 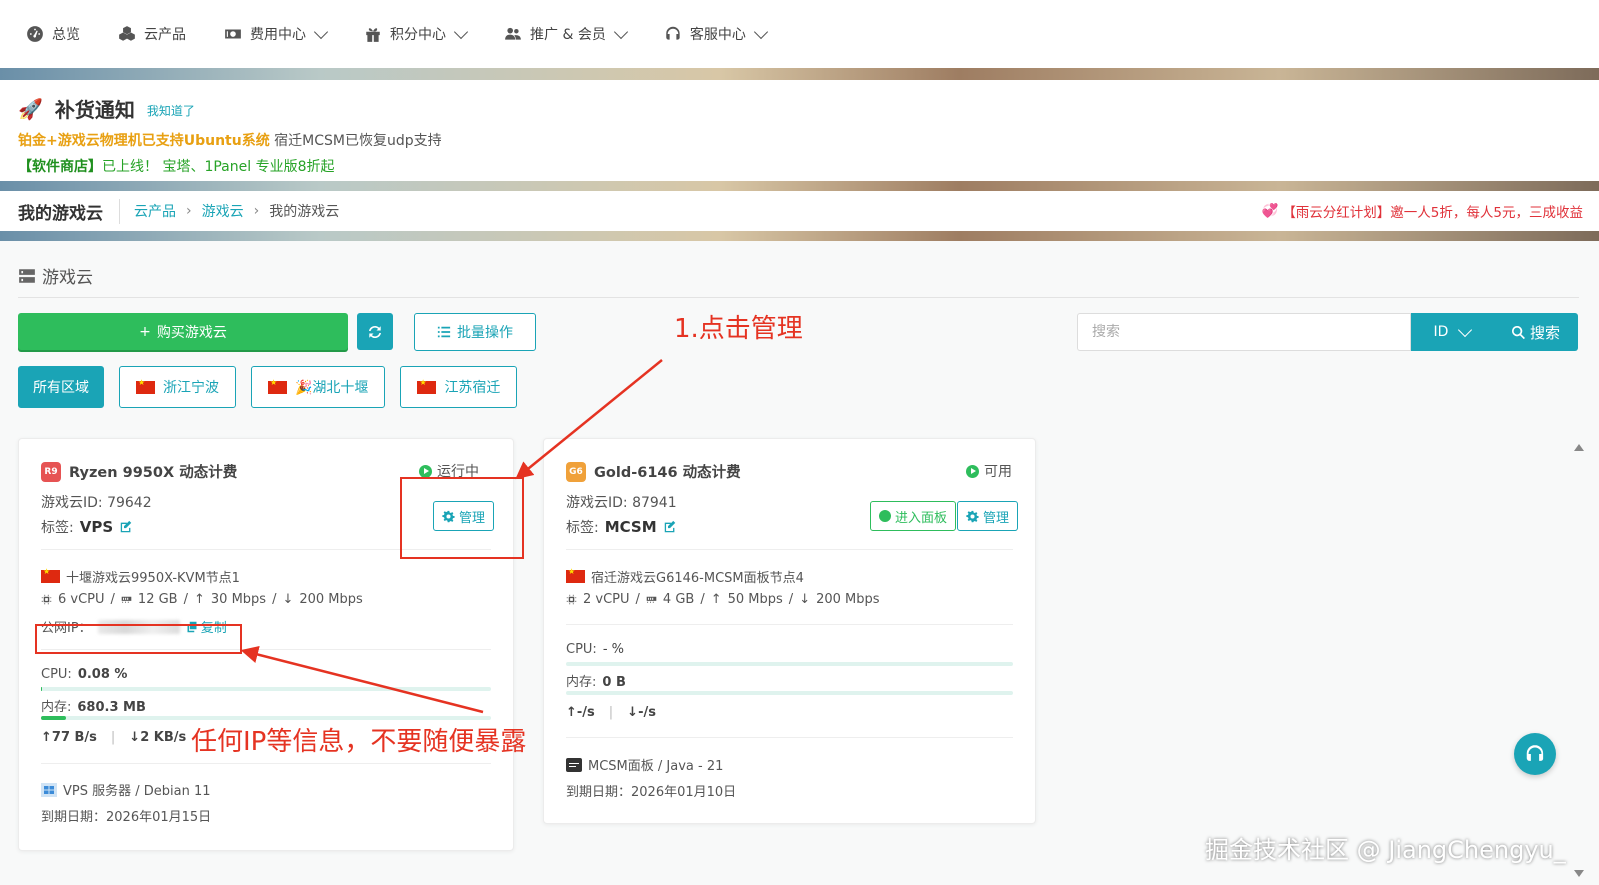 I want to click on cpu-chip-icon: G6, so click(x=576, y=471).